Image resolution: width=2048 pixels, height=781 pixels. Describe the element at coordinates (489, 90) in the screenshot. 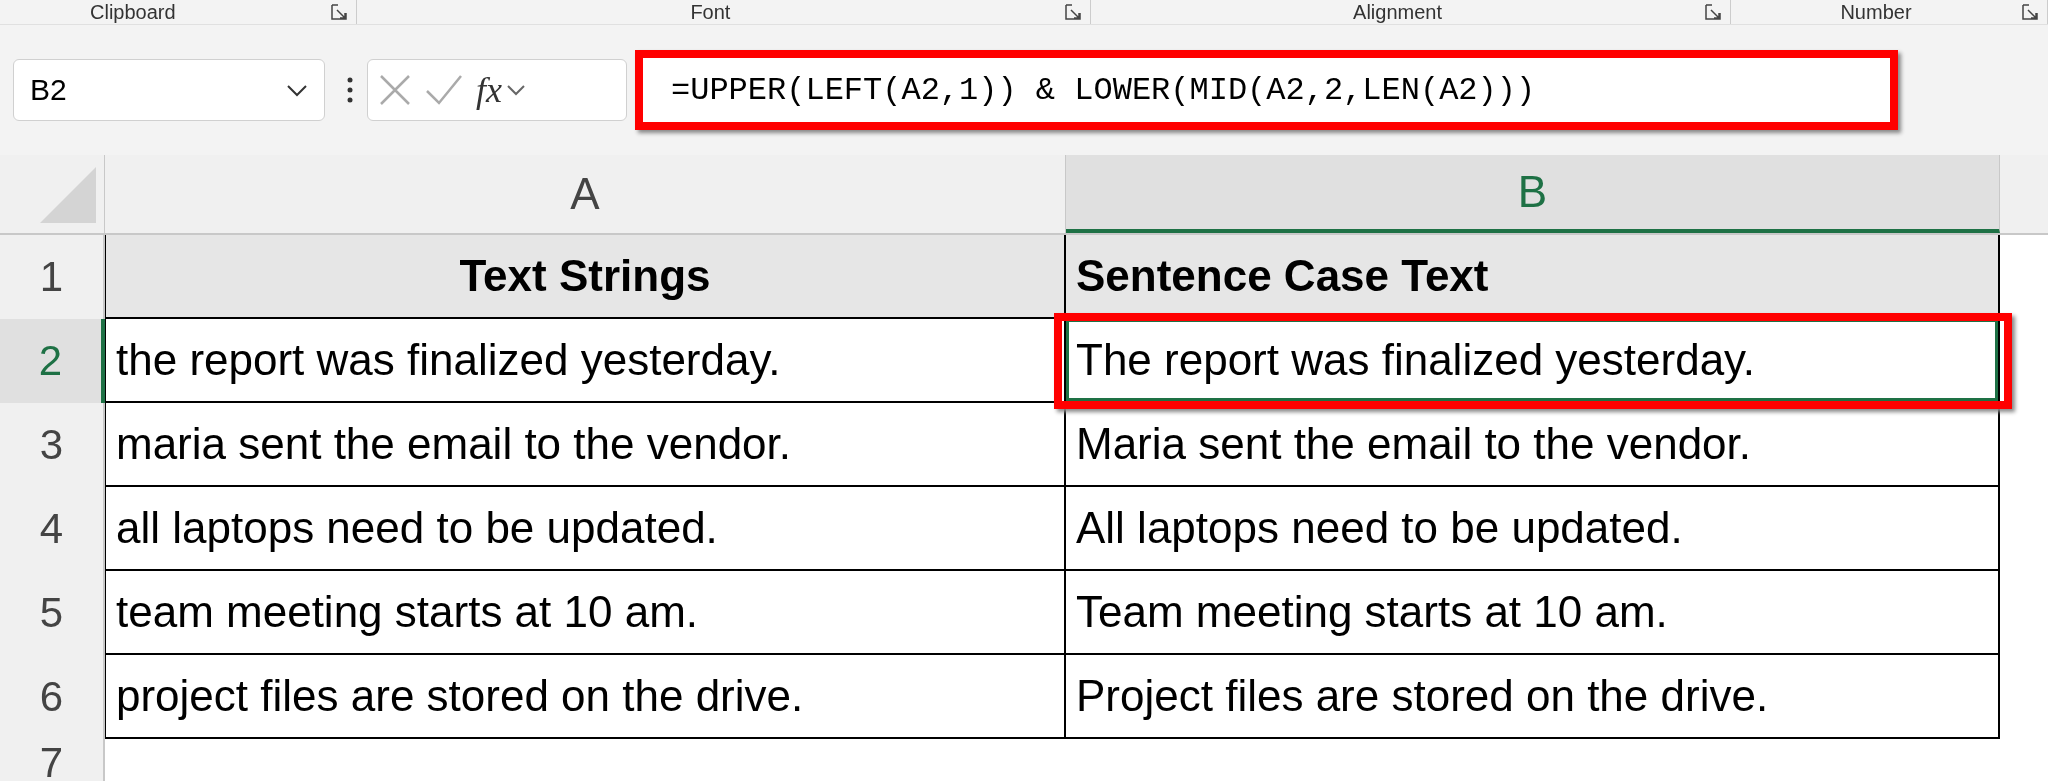

I see `insert-function-button: fx` at that location.